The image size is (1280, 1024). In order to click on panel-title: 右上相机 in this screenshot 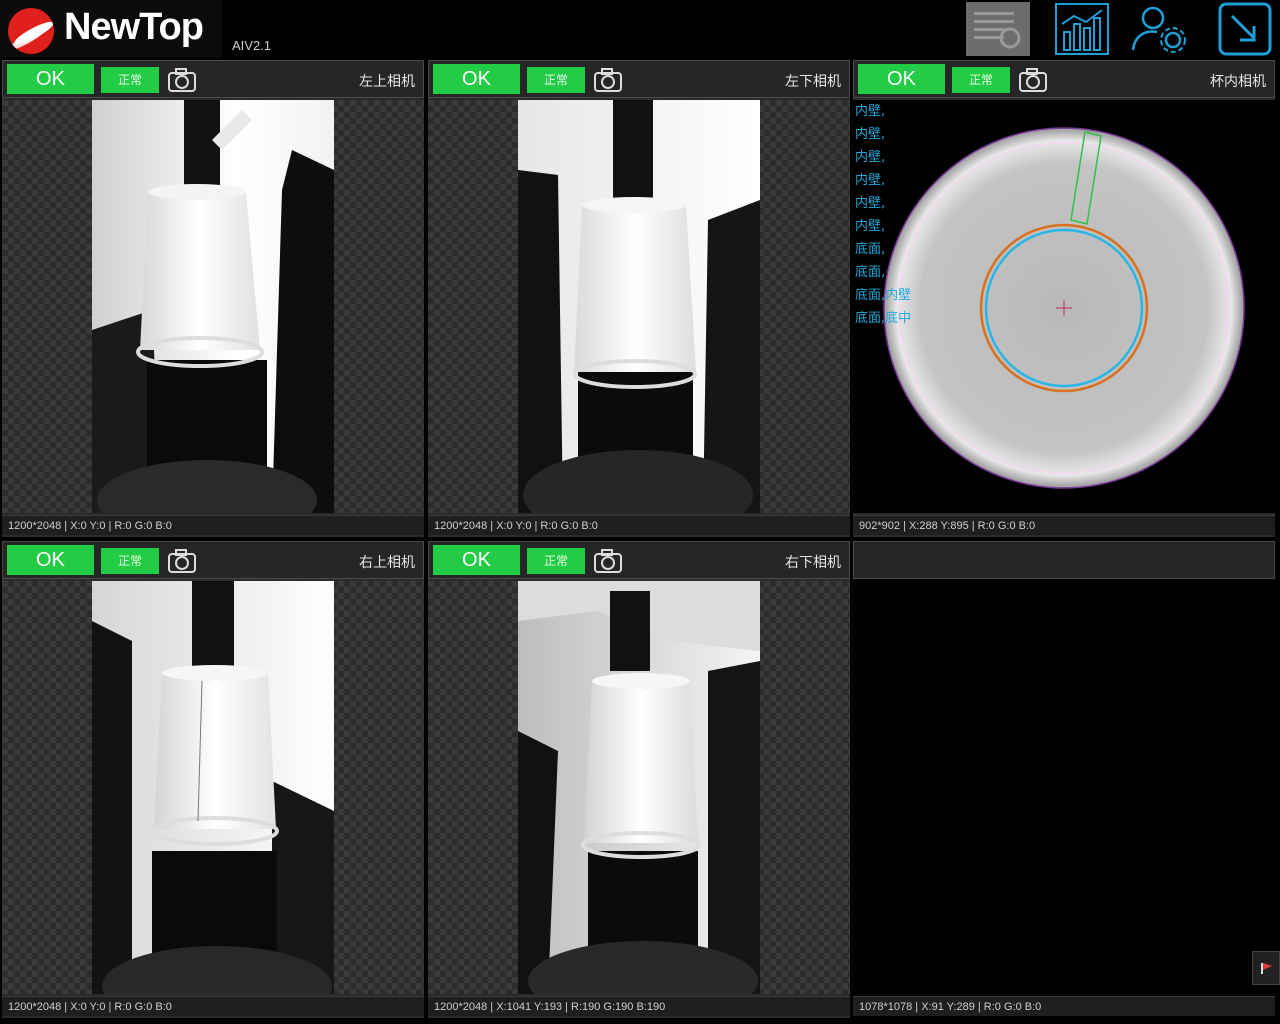, I will do `click(387, 563)`.